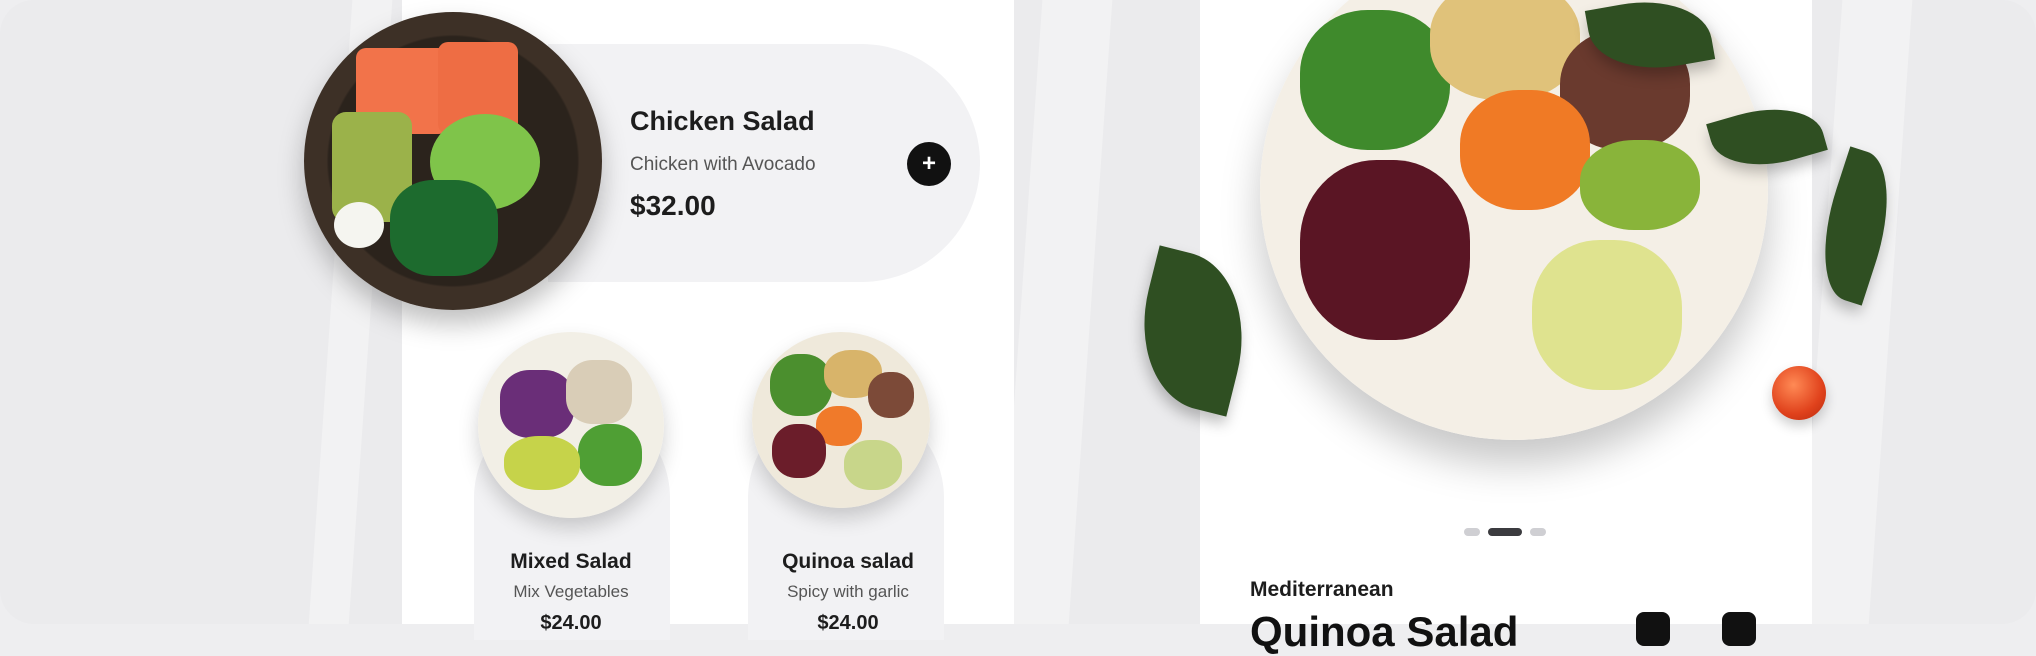 The image size is (2036, 656). What do you see at coordinates (542, 463) in the screenshot?
I see `vegetable-portion` at bounding box center [542, 463].